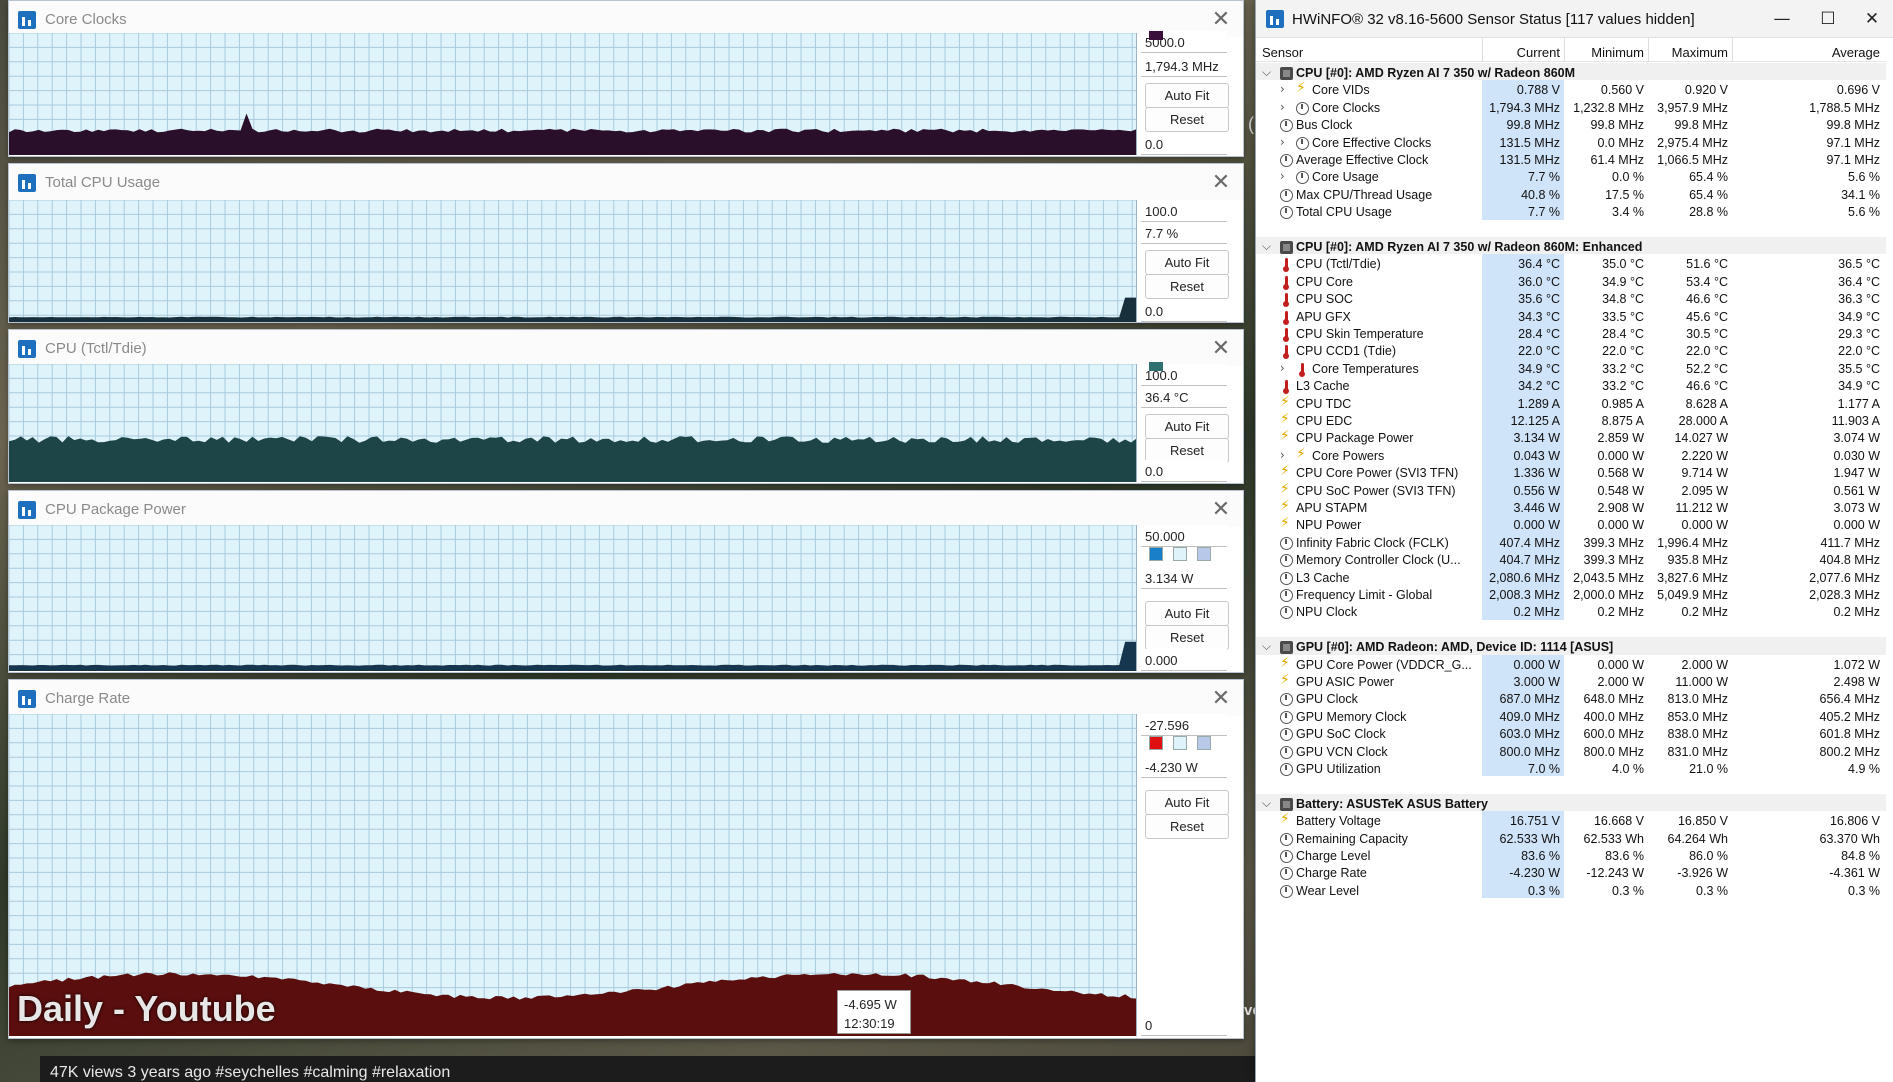  What do you see at coordinates (1700, 52) in the screenshot?
I see `column-maximum: Maximum` at bounding box center [1700, 52].